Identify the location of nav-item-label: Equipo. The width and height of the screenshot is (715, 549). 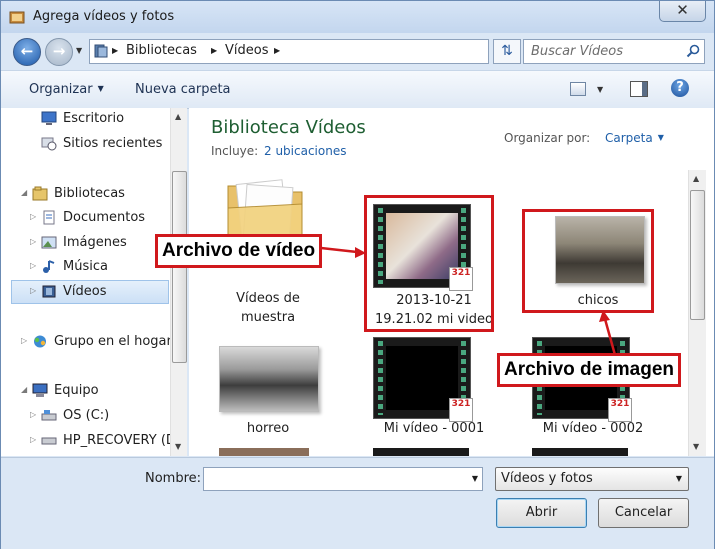
(76, 390).